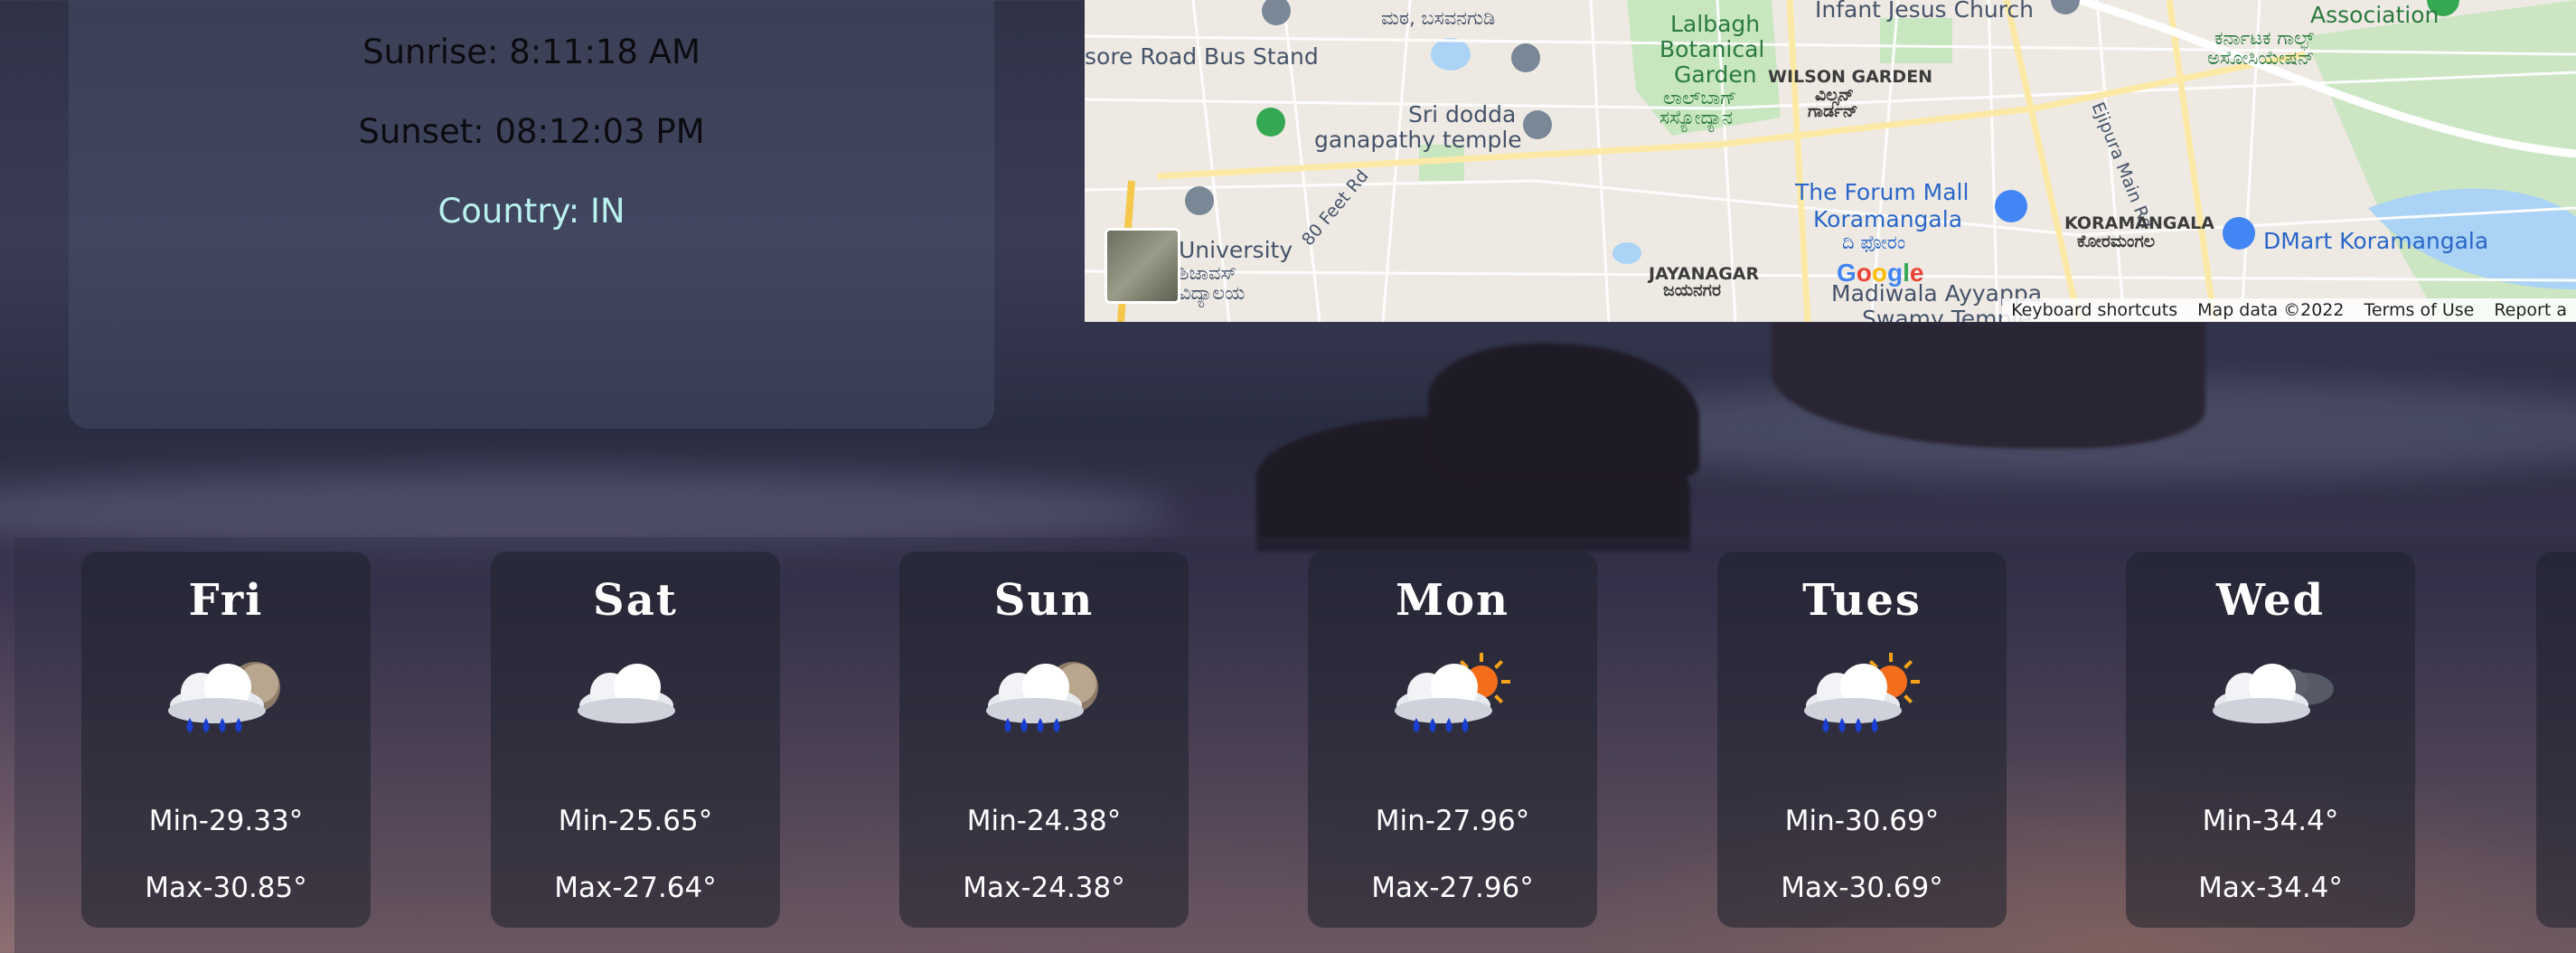  What do you see at coordinates (1143, 266) in the screenshot?
I see `satellite-toggle-button` at bounding box center [1143, 266].